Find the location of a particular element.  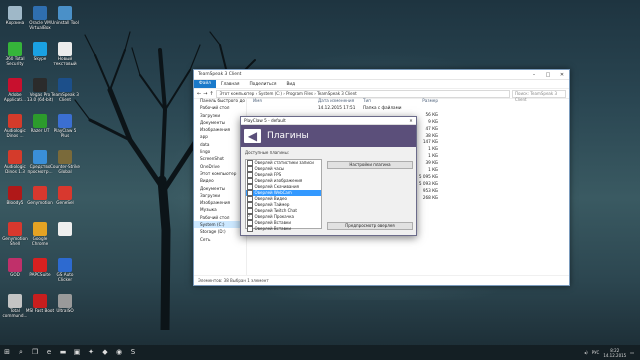

explorer-icon: ▬ is located at coordinates (63, 352).